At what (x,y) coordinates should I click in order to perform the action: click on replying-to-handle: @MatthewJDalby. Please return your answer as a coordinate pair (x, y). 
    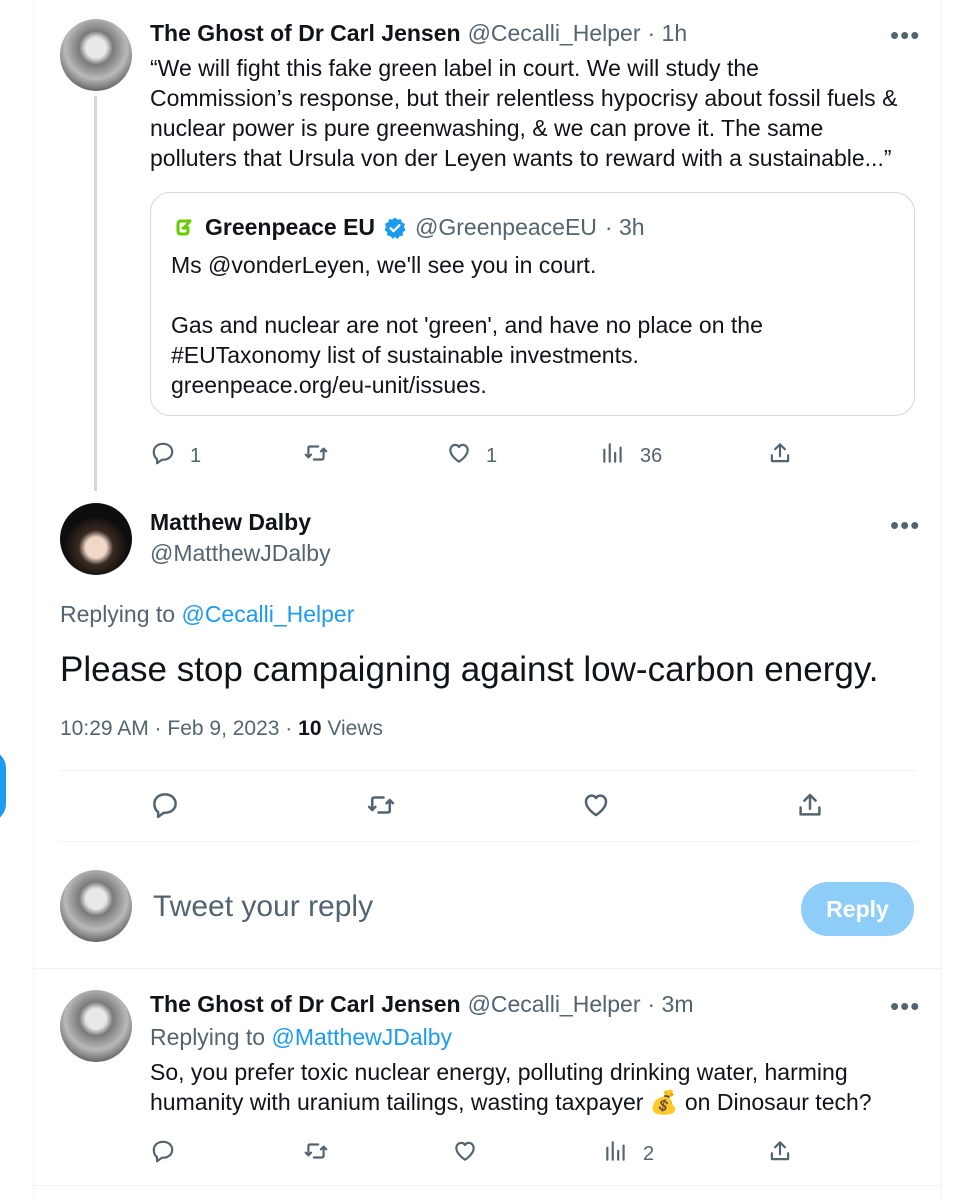
    Looking at the image, I should click on (361, 1037).